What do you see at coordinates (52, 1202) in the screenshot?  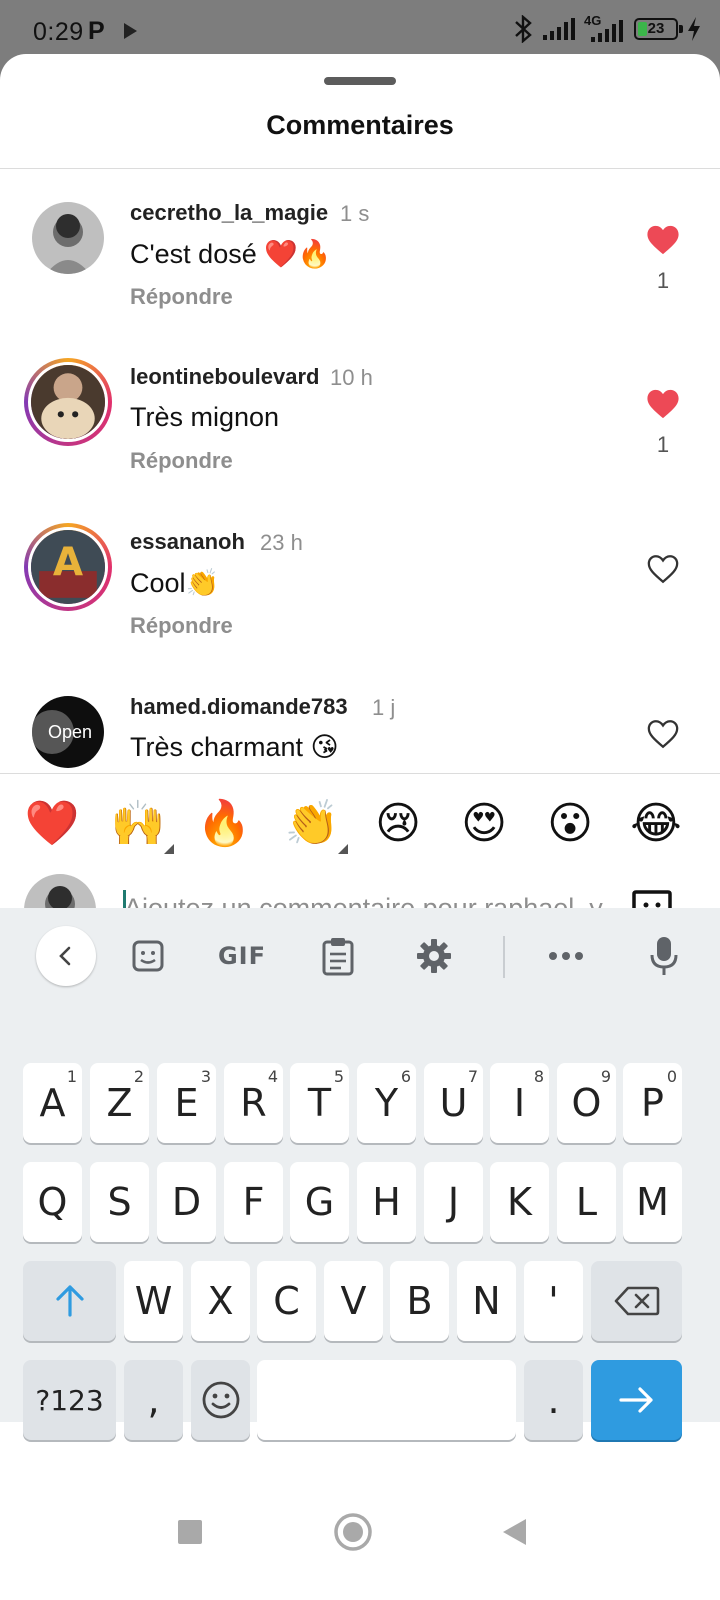 I see `key-q: Q` at bounding box center [52, 1202].